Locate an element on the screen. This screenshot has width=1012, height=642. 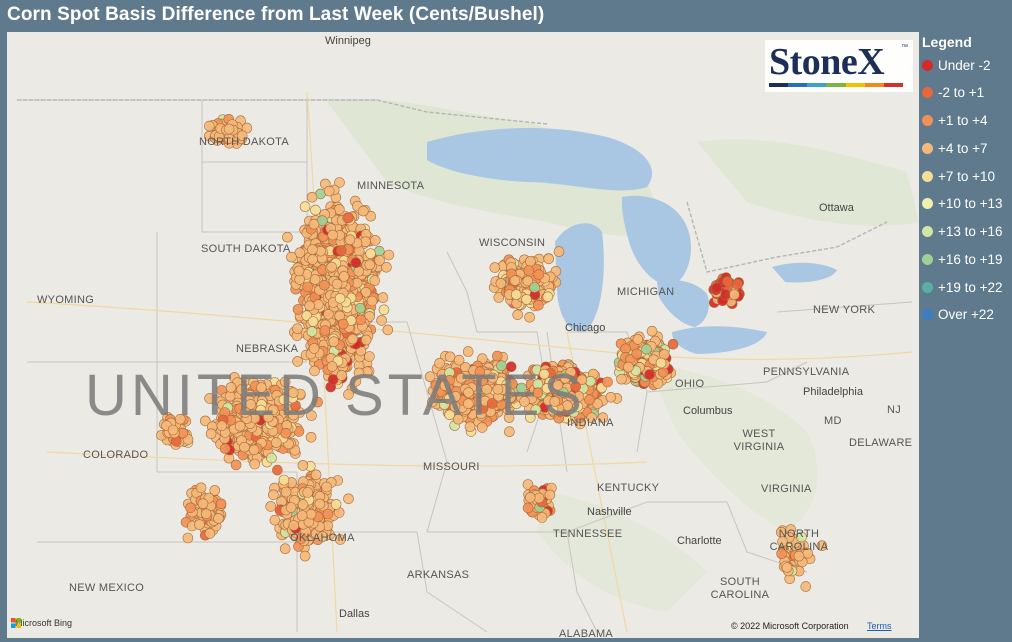
legend-item: +19 to +22 is located at coordinates (962, 287).